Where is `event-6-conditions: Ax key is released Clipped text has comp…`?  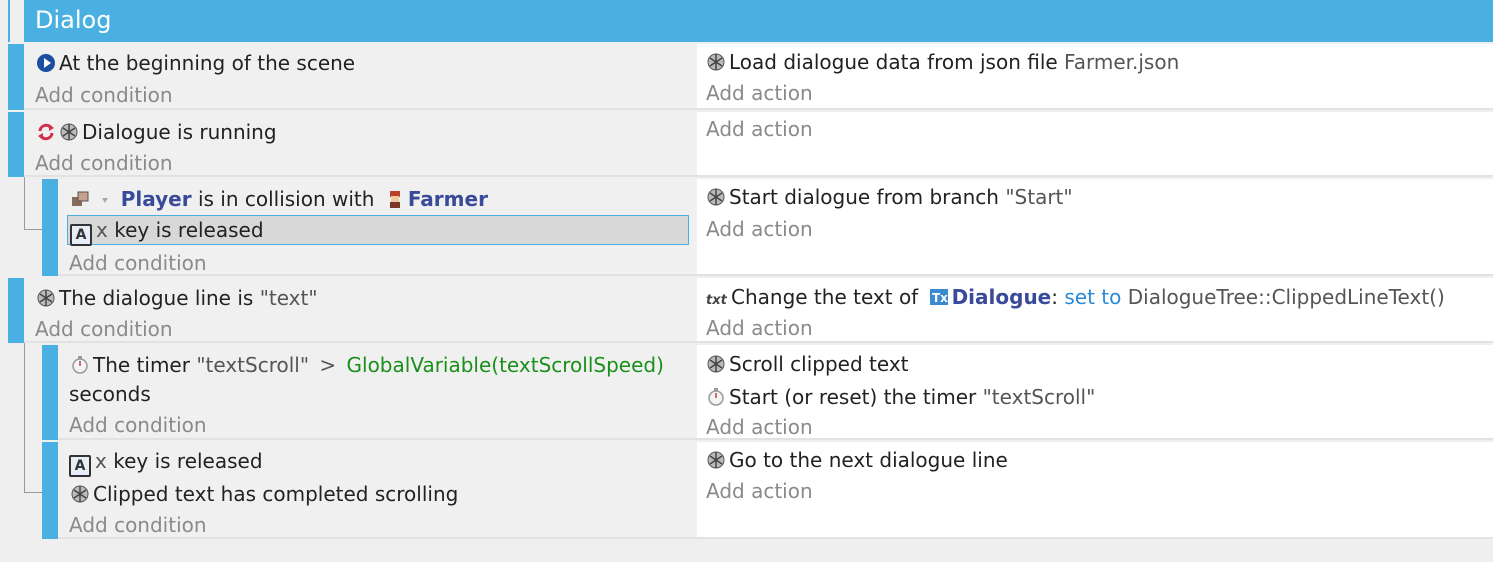
event-6-conditions: Ax key is released Clipped text has comp… is located at coordinates (377, 490).